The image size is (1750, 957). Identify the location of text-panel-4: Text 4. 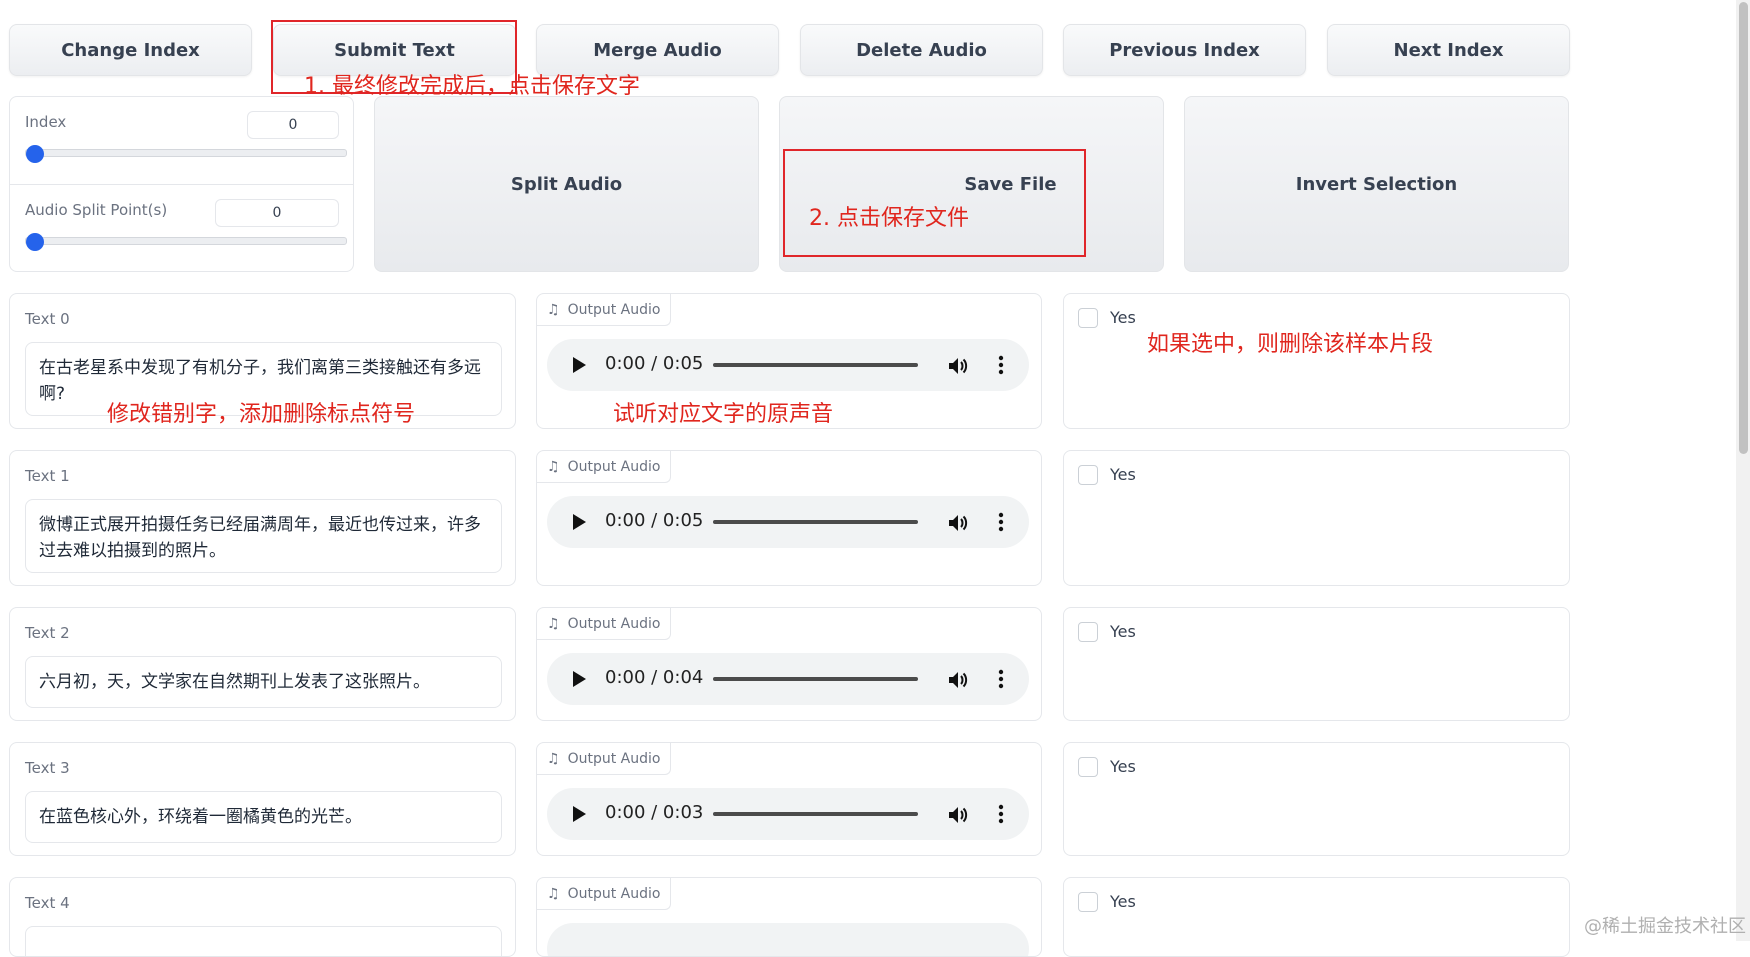
(262, 917).